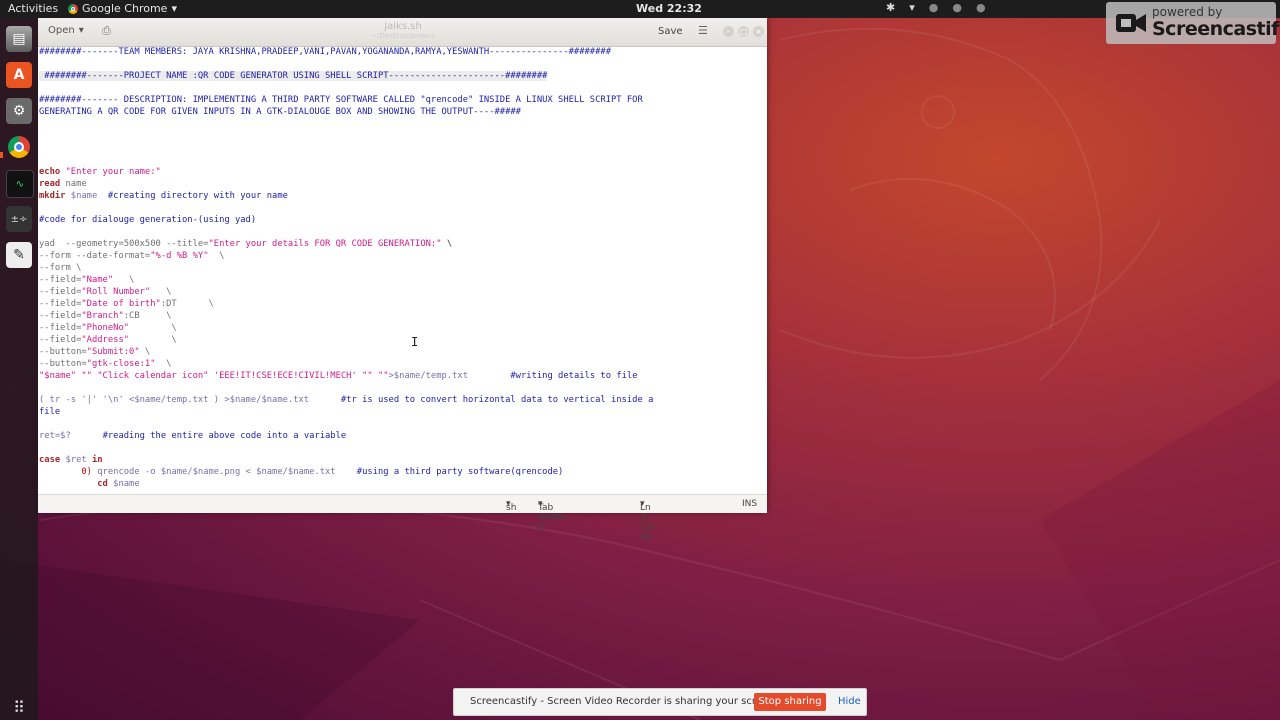  I want to click on powered-by-label: powered by, so click(1187, 12).